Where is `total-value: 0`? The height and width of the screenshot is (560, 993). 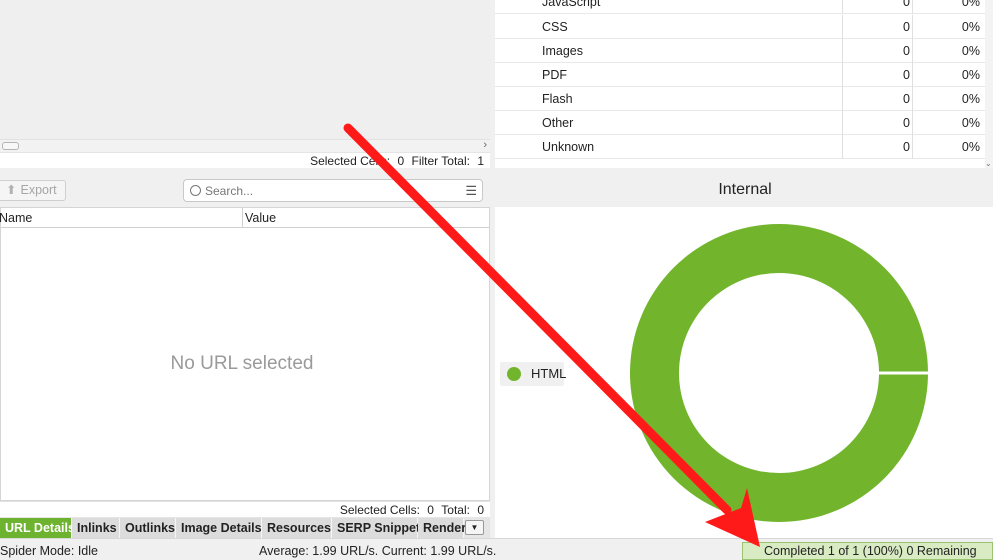 total-value: 0 is located at coordinates (480, 510).